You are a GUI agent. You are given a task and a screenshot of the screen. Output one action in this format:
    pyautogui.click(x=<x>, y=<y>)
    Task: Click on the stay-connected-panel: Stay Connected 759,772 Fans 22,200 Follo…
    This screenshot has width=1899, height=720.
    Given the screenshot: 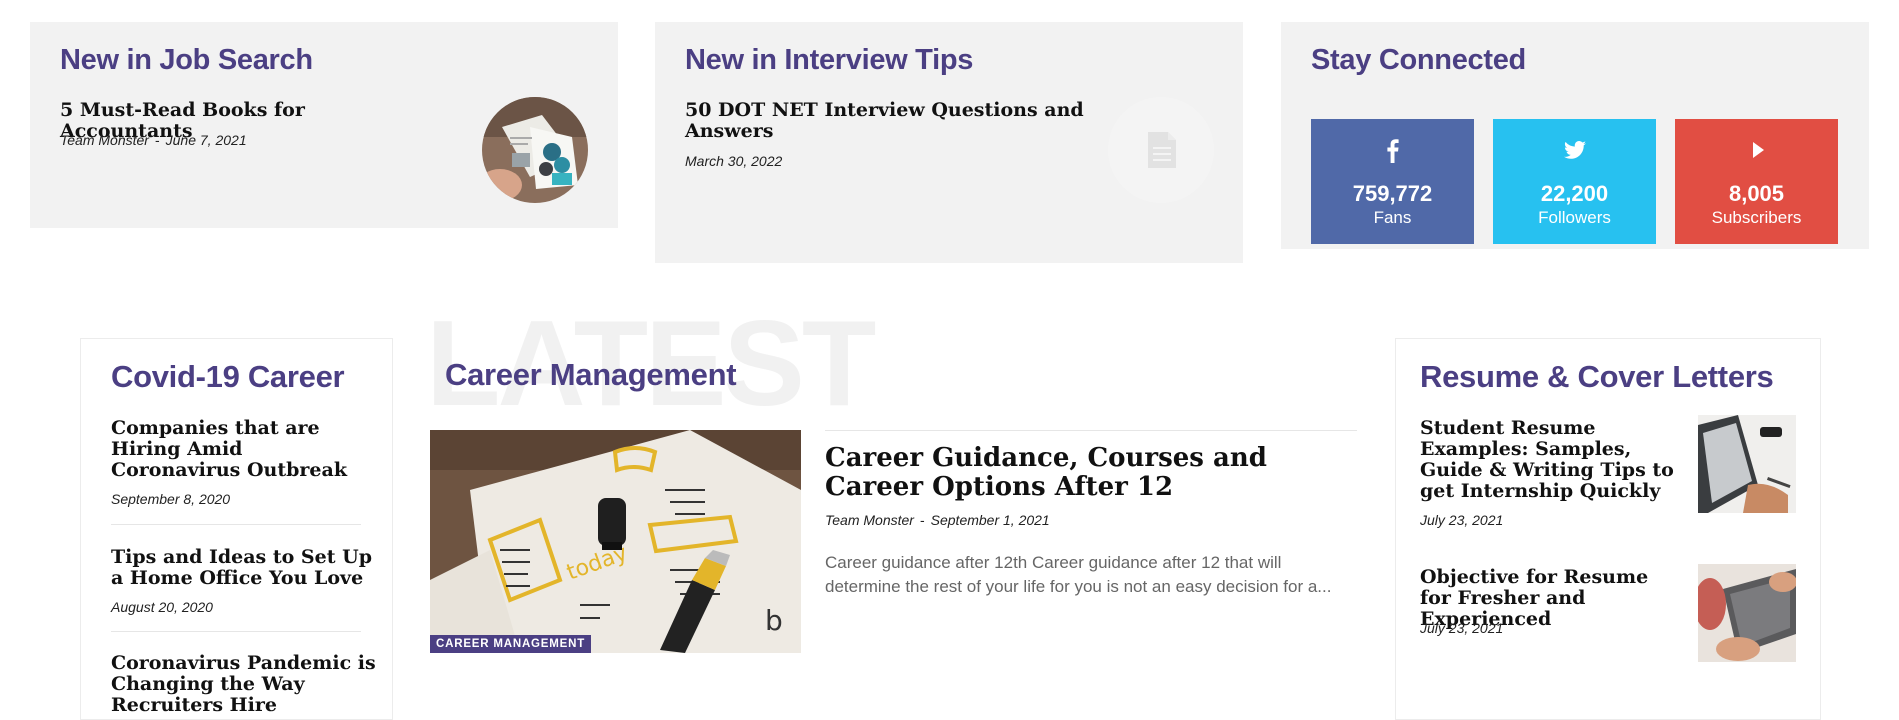 What is the action you would take?
    pyautogui.click(x=1575, y=135)
    